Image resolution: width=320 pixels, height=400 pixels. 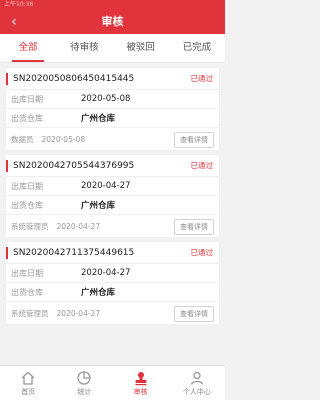 I want to click on status-bar: 上午10:36, so click(x=112, y=5).